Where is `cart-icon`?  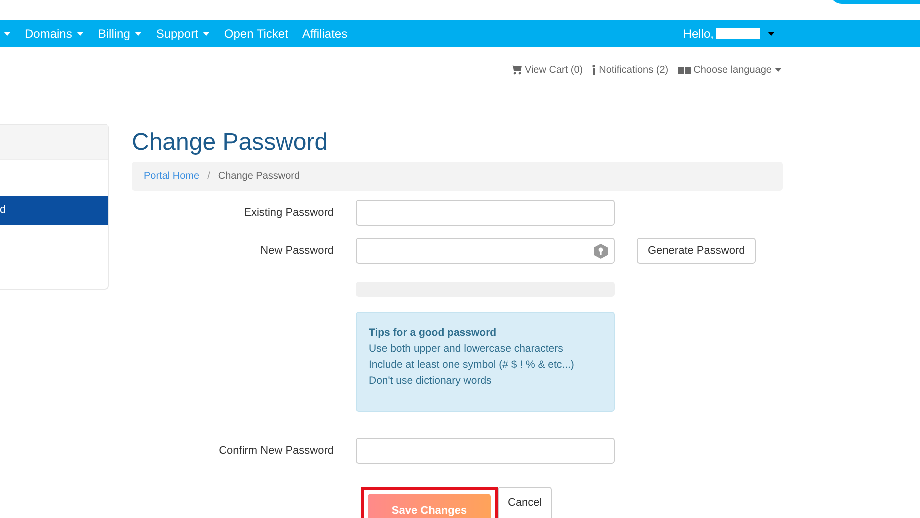 cart-icon is located at coordinates (516, 70).